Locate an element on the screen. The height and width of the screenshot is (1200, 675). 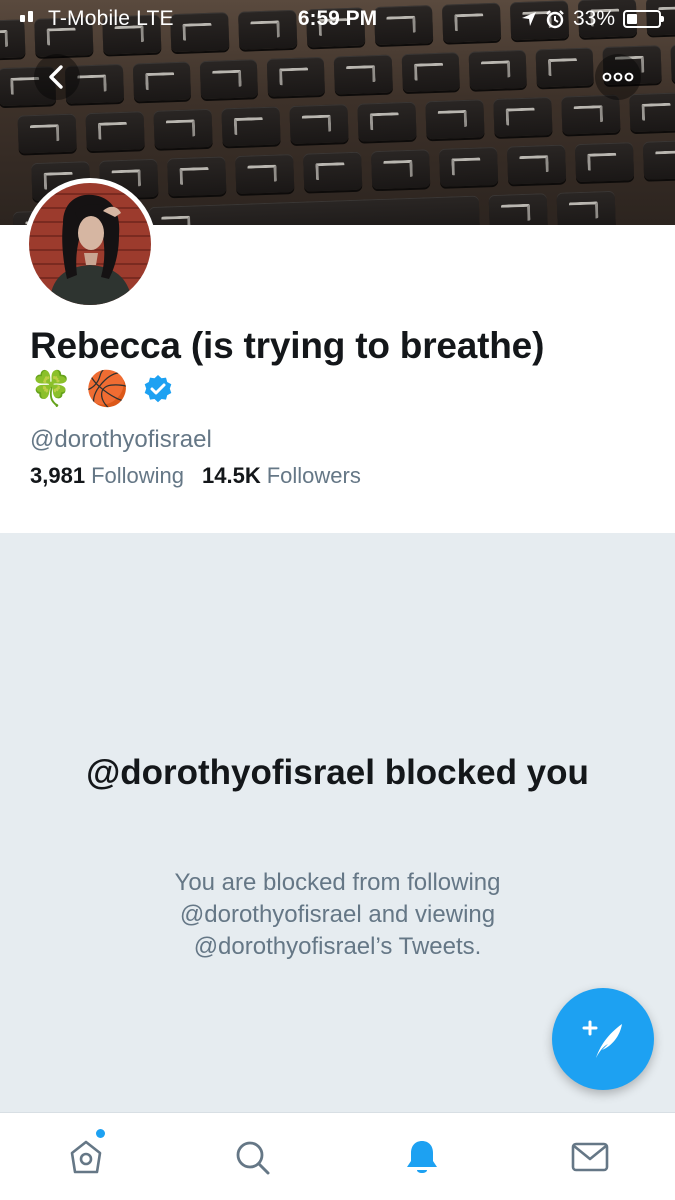
bell-icon is located at coordinates (422, 1157).